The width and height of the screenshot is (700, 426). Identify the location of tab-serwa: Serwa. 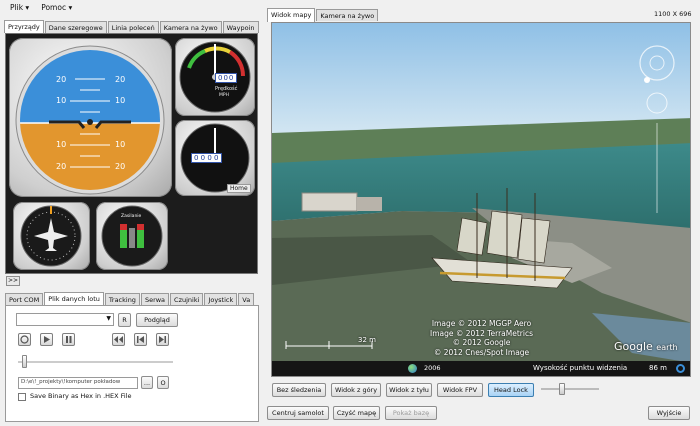
(155, 299).